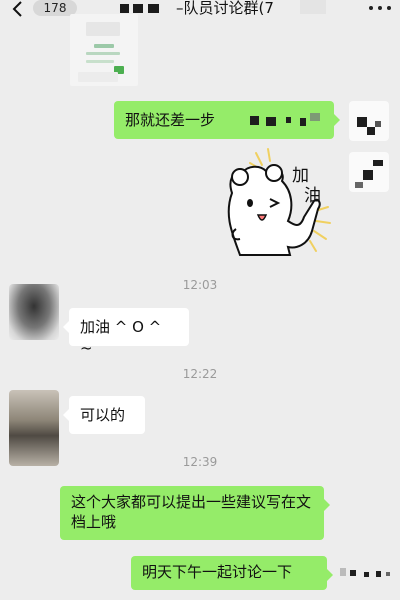  Describe the element at coordinates (200, 462) in the screenshot. I see `timestamp: 12:39` at that location.